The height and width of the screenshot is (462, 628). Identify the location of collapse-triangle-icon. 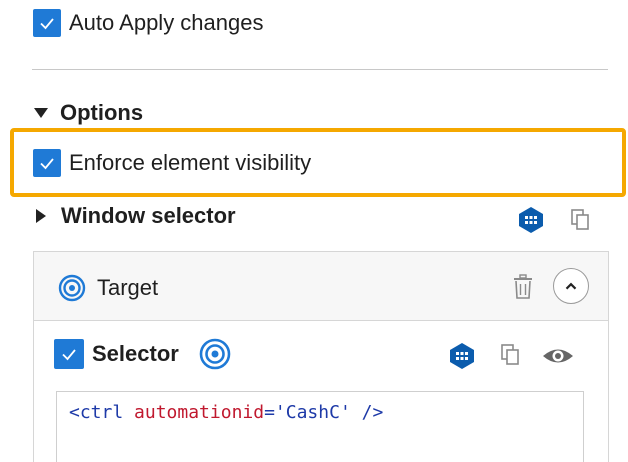
(41, 113).